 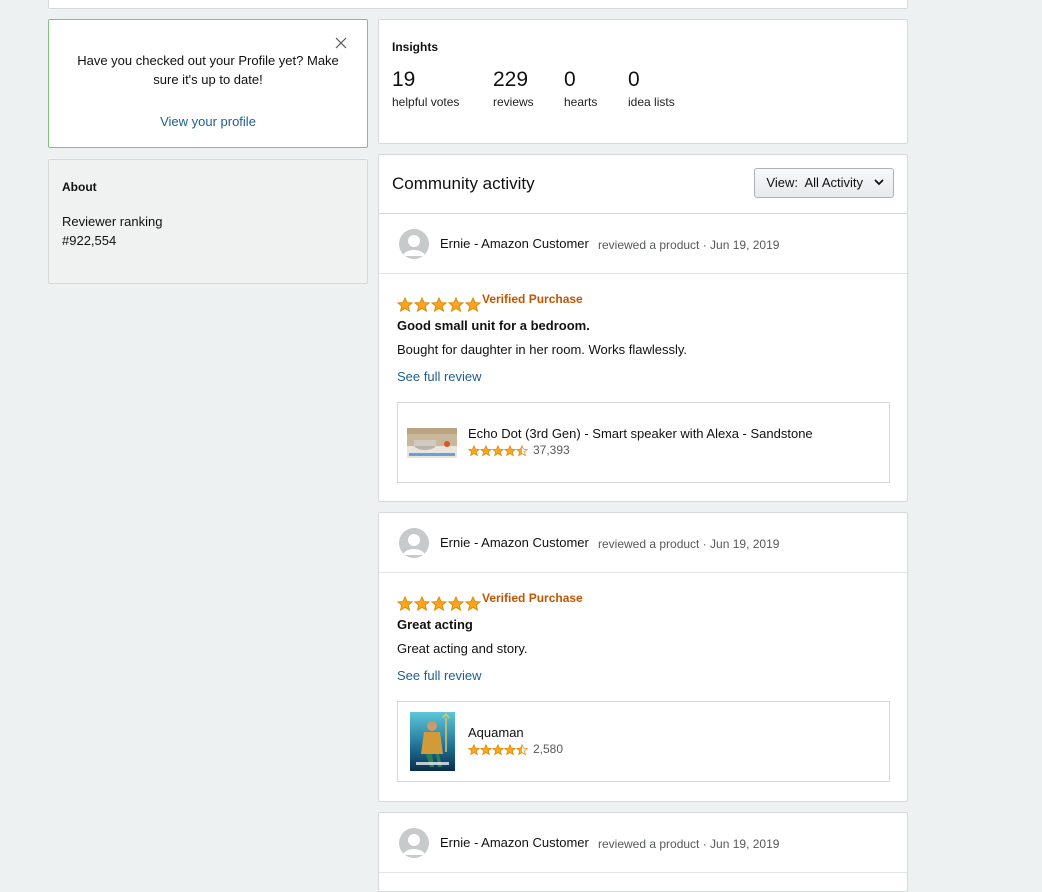 I want to click on review-title: Good small unit for a bedroom., so click(x=493, y=325).